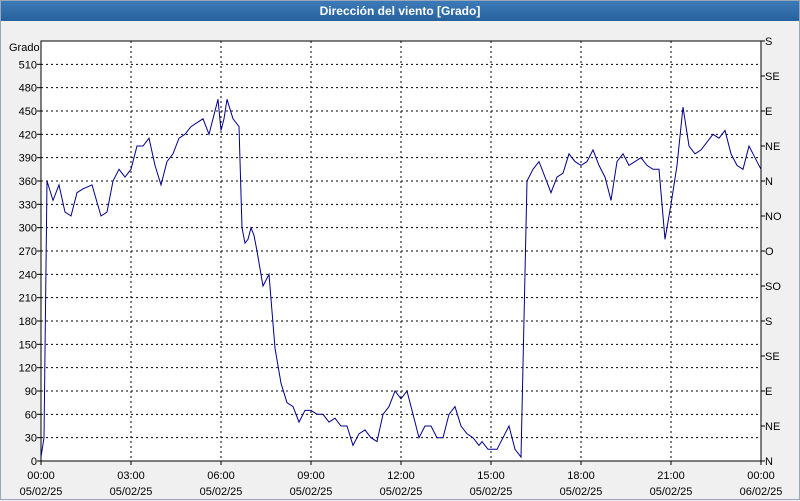  I want to click on x-tick-time: 12:00, so click(401, 476).